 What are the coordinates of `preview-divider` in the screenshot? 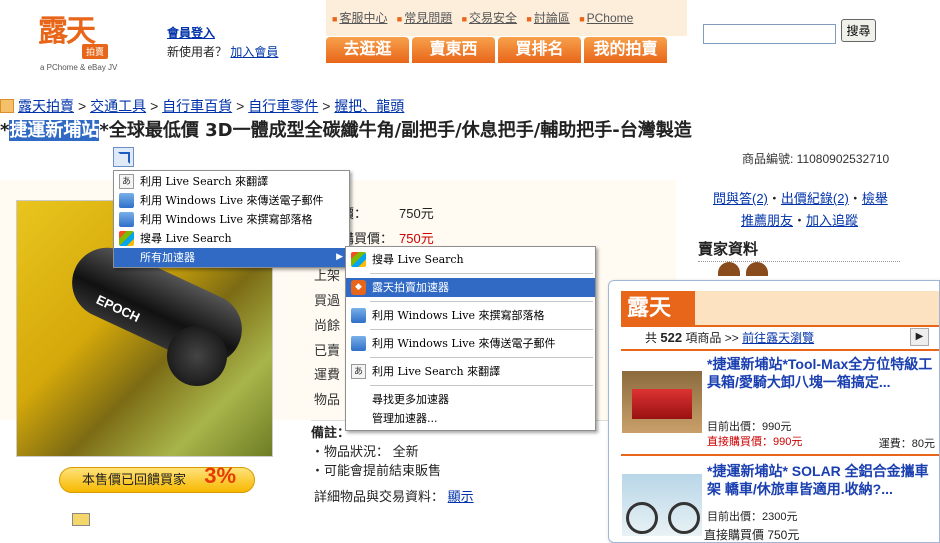 It's located at (780, 455).